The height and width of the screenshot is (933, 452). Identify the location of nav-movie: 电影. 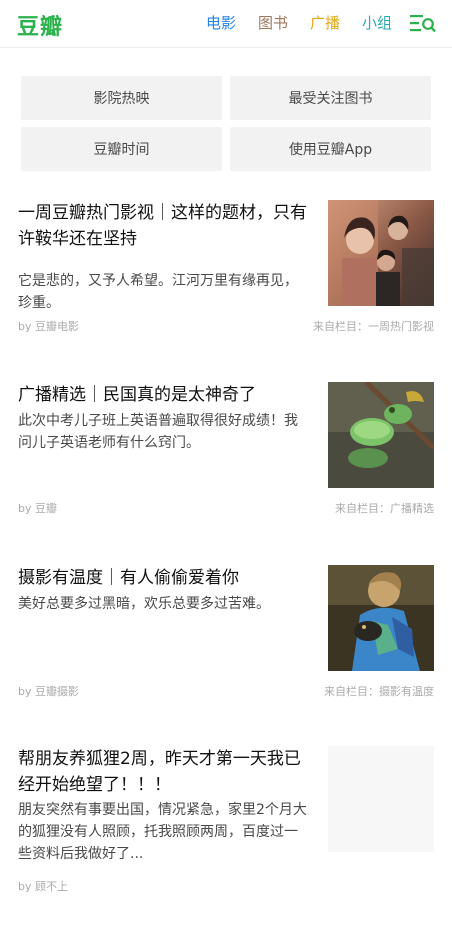
(221, 23).